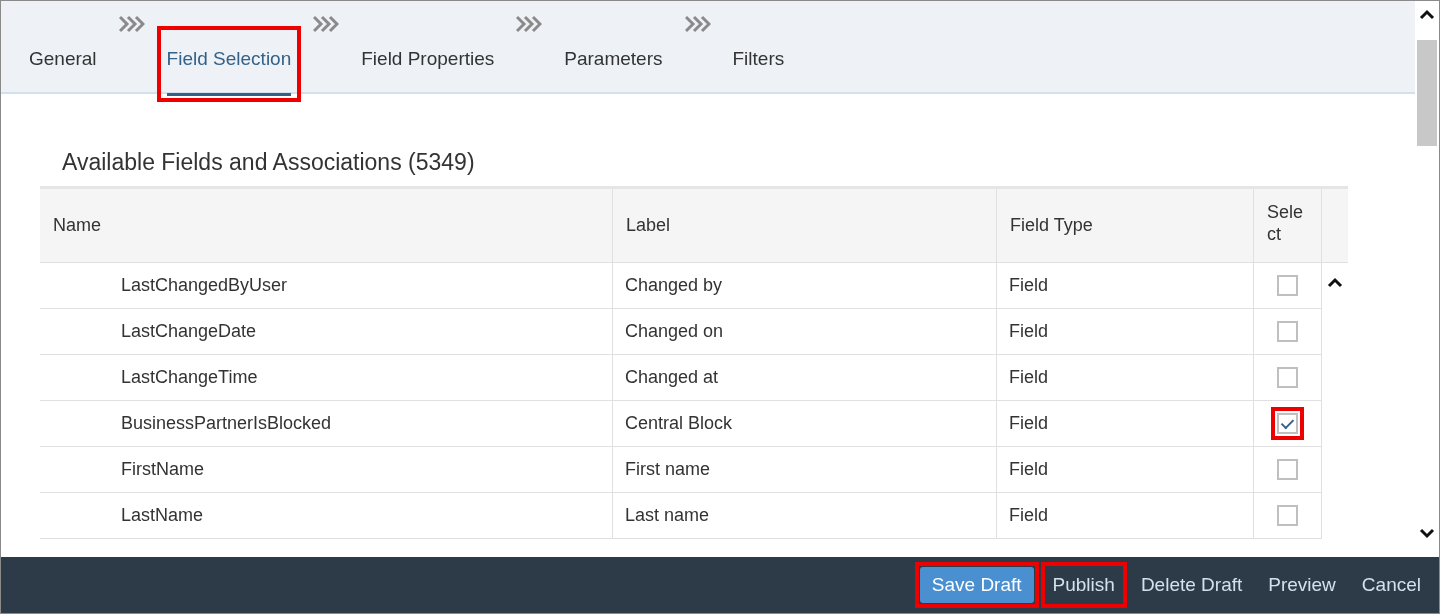  Describe the element at coordinates (1288, 226) in the screenshot. I see `column-header: Sele ct` at that location.